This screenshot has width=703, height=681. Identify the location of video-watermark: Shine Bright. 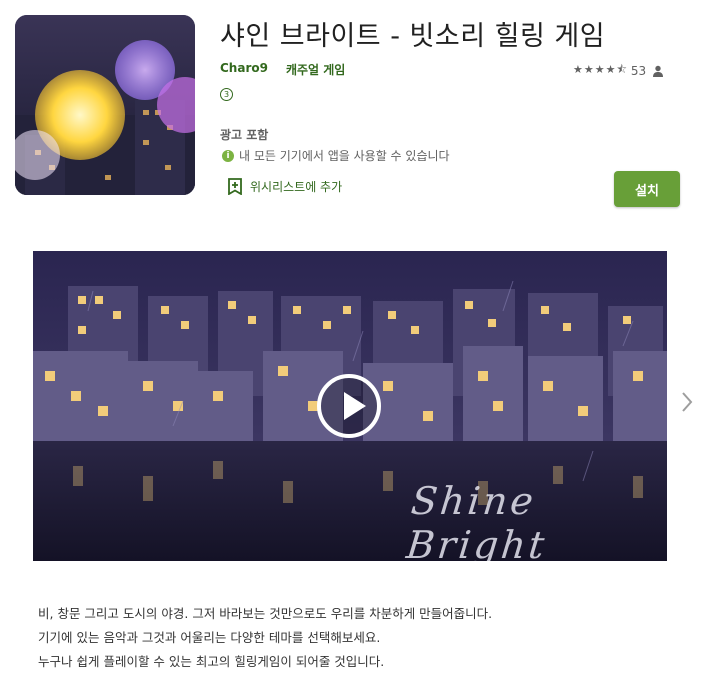
(477, 520).